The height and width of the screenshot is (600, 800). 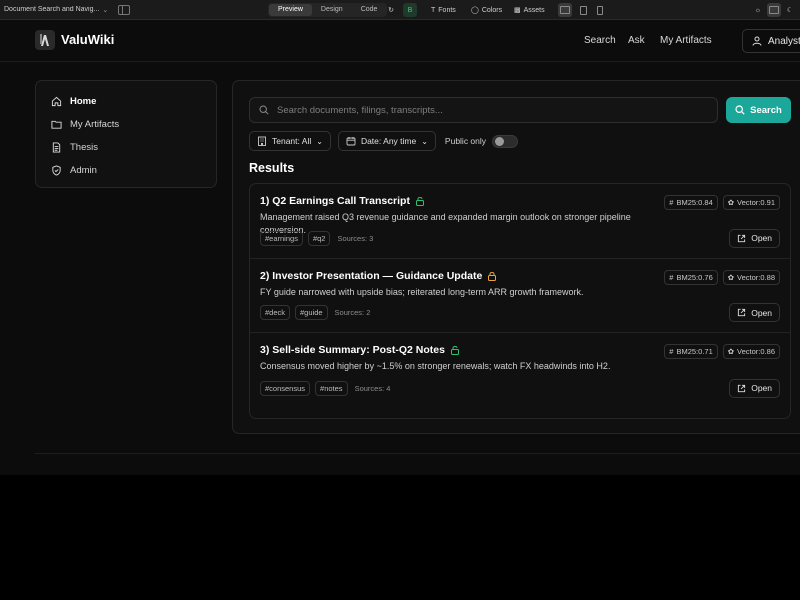 What do you see at coordinates (766, 110) in the screenshot?
I see `search-button-label: Search` at bounding box center [766, 110].